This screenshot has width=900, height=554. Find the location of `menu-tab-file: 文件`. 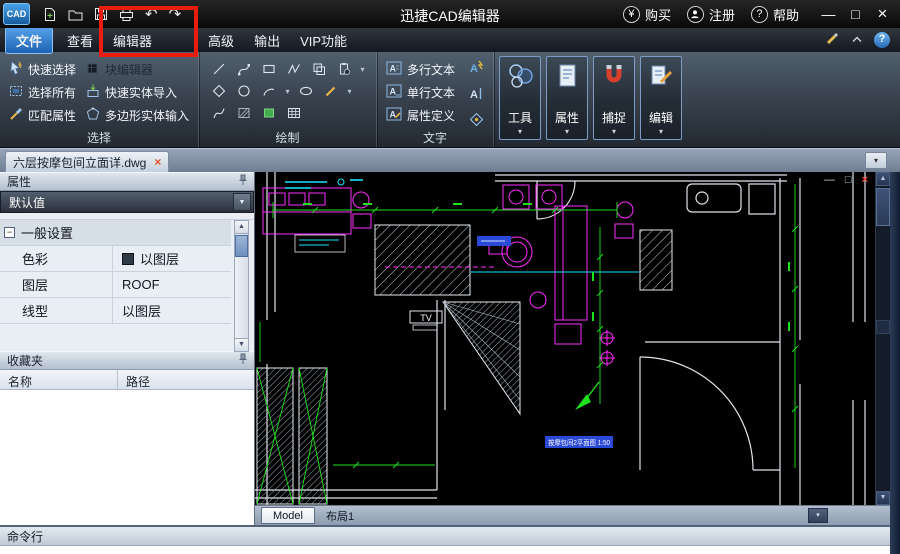

menu-tab-file: 文件 is located at coordinates (29, 40).